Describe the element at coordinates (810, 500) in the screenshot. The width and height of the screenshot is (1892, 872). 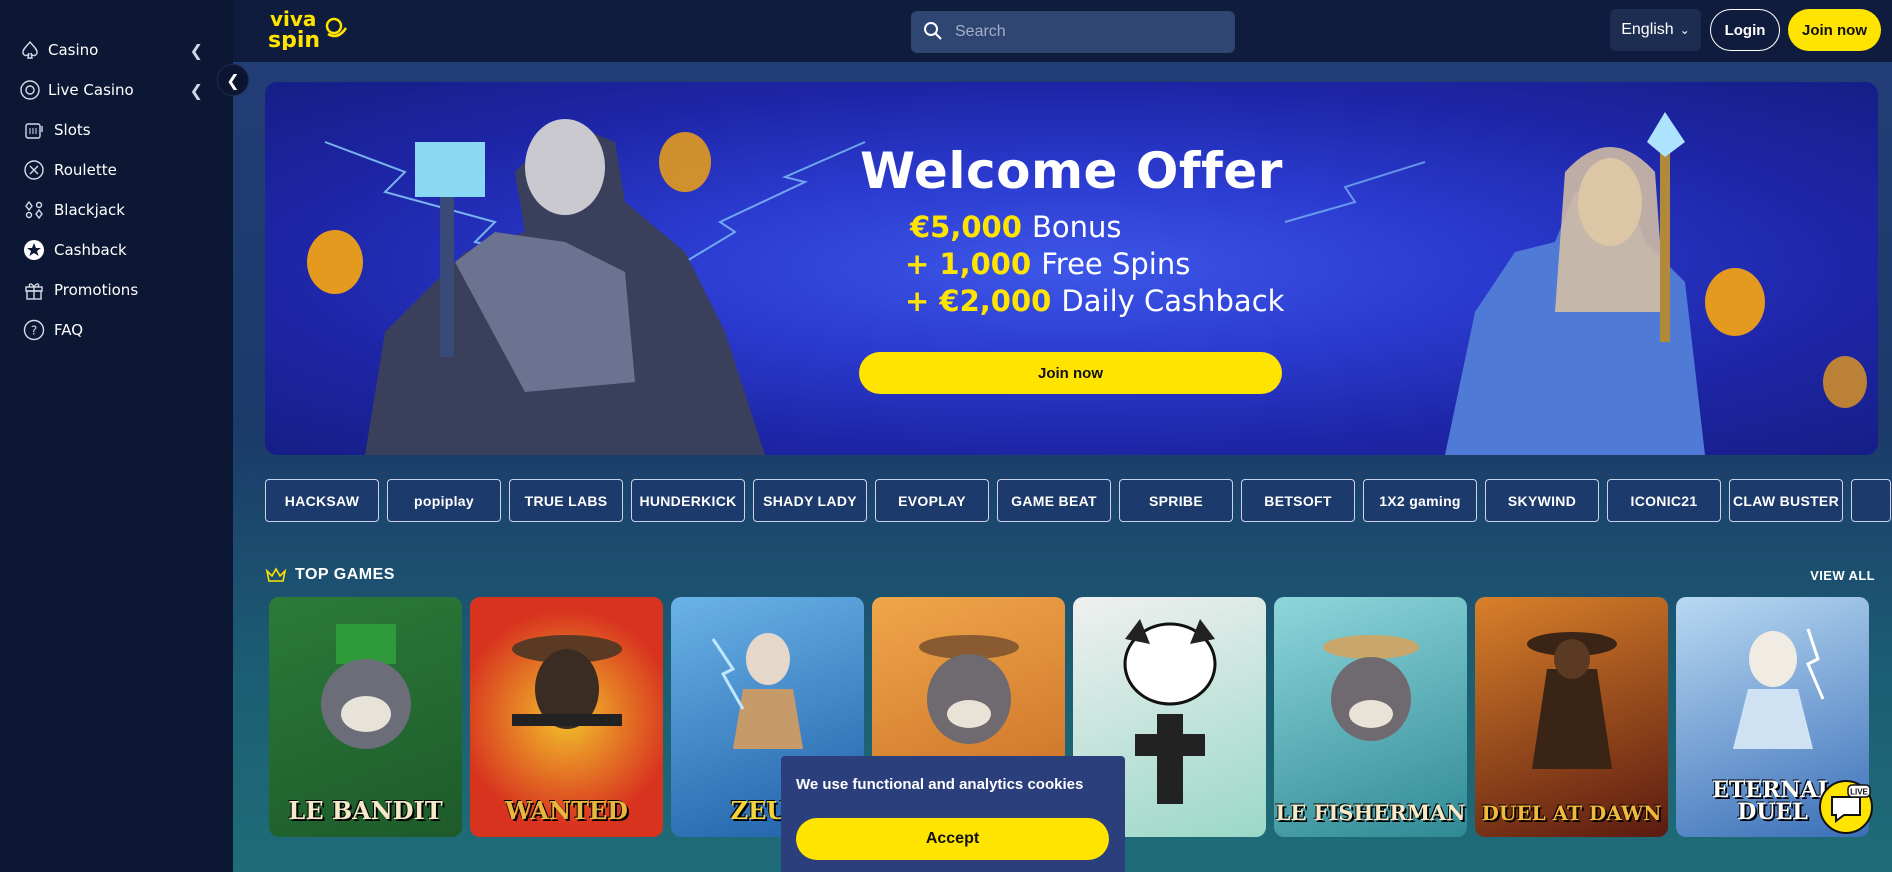
I see `provider-logo-shady-lady: SHADY LADY` at that location.